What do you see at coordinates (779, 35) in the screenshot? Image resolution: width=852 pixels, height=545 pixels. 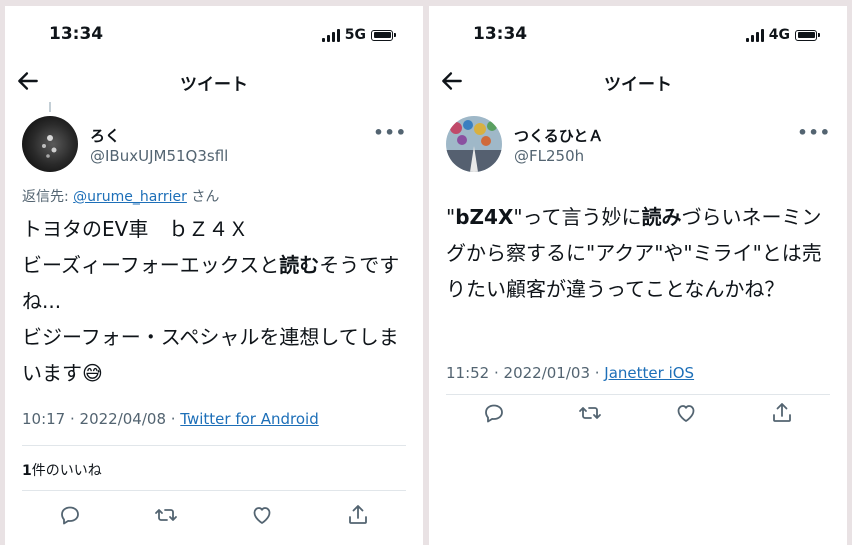 I see `network-type: 4G` at bounding box center [779, 35].